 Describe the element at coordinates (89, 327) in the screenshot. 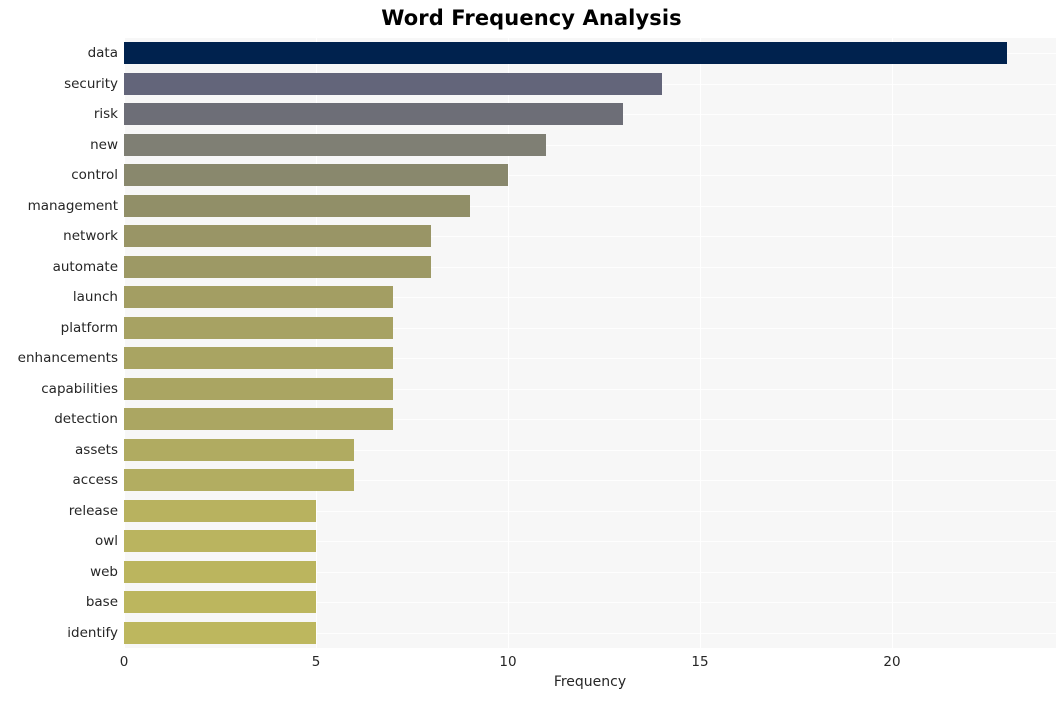

I see `y-tick-label: platform` at that location.